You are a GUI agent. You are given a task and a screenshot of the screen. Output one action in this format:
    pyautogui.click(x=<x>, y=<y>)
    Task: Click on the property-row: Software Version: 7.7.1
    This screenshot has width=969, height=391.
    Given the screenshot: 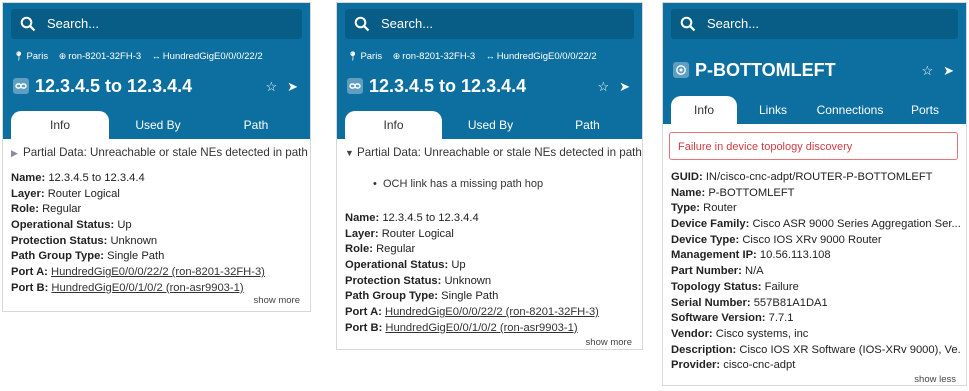 What is the action you would take?
    pyautogui.click(x=732, y=318)
    